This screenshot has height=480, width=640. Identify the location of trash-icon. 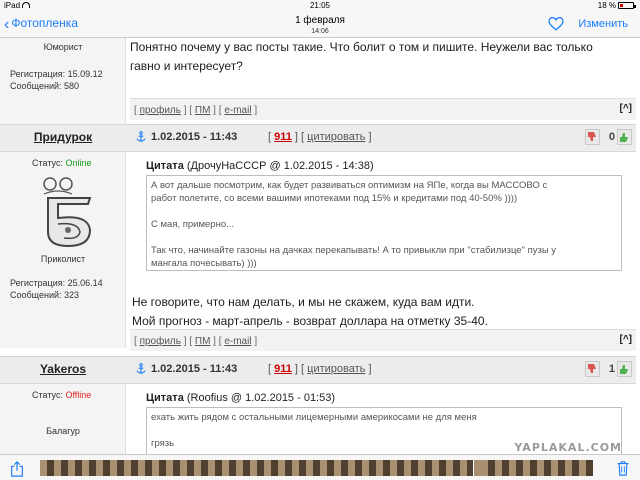
(623, 468).